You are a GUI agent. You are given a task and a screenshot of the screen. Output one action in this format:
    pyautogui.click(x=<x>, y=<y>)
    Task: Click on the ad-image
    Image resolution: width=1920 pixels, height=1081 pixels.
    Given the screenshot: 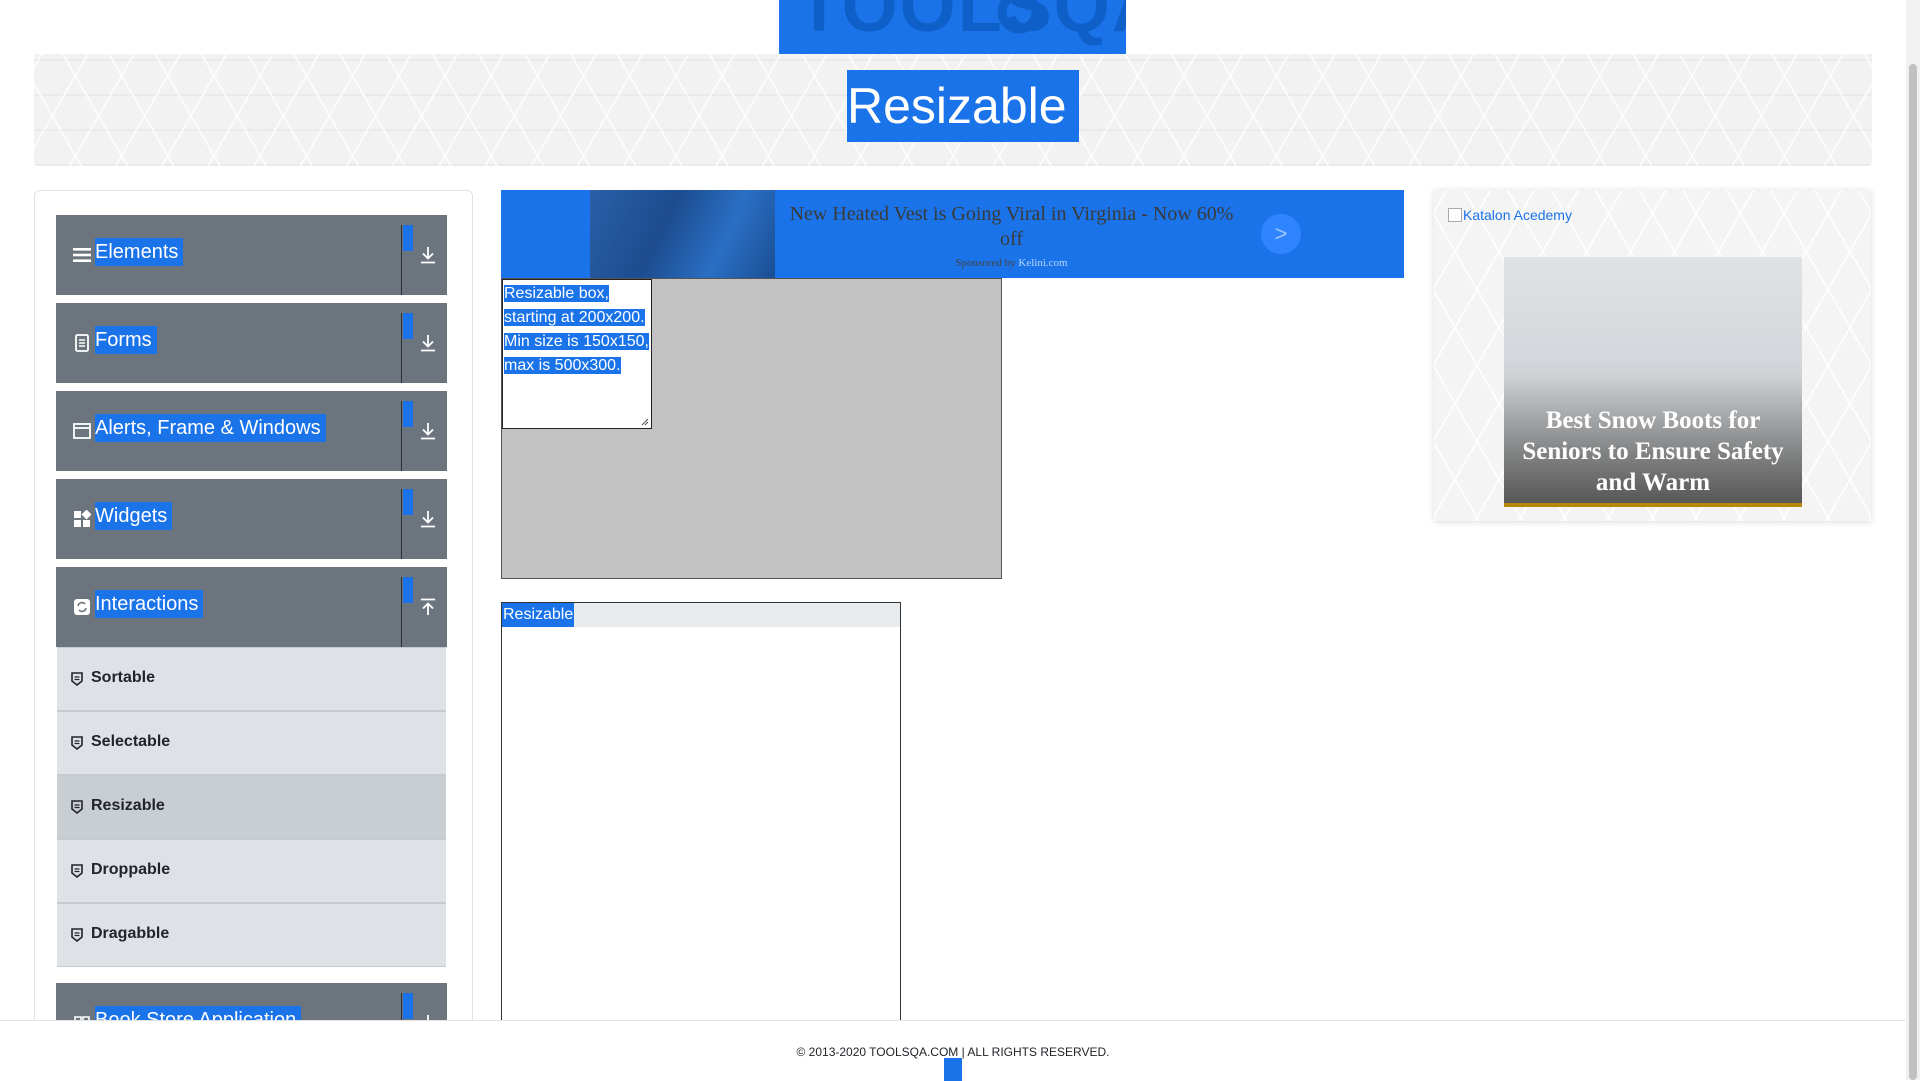 What is the action you would take?
    pyautogui.click(x=682, y=234)
    